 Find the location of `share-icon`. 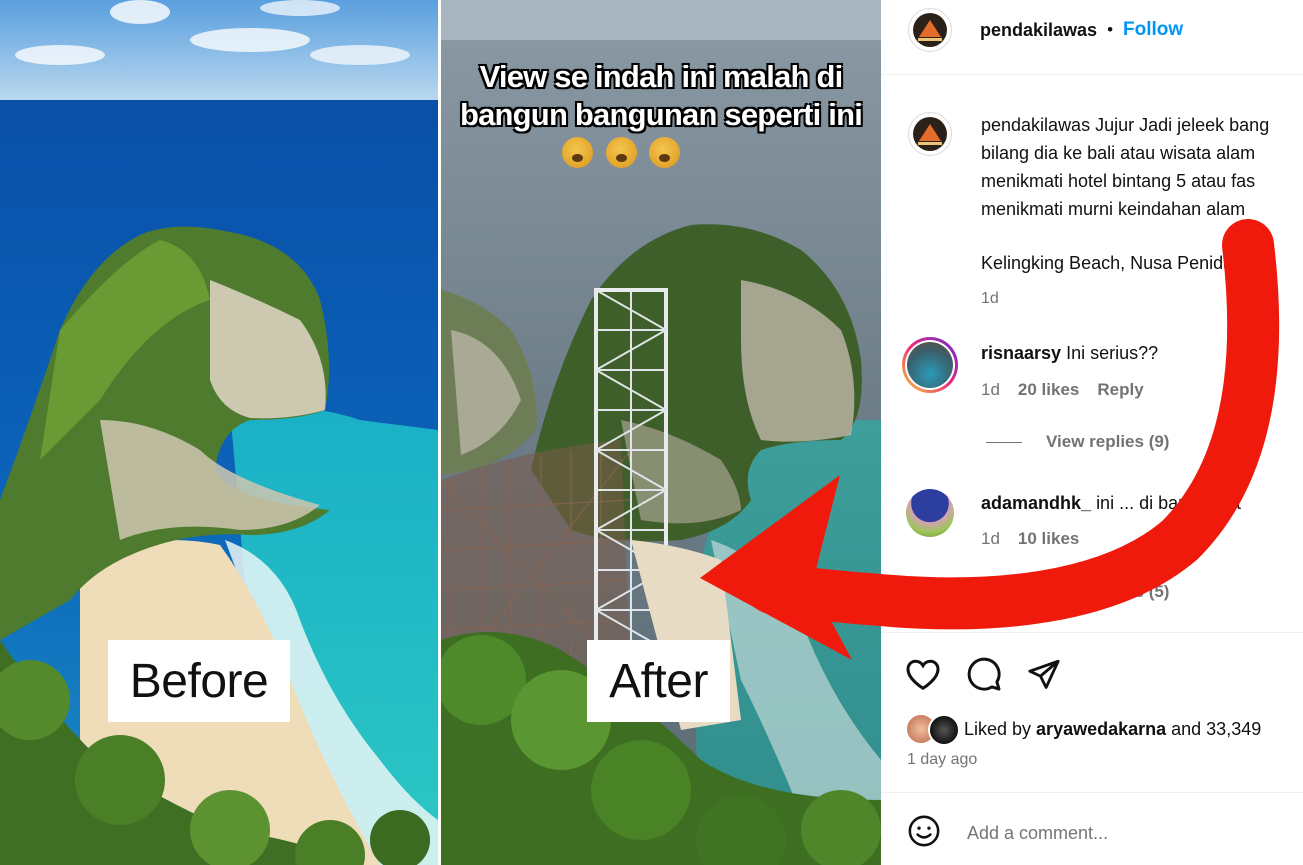

share-icon is located at coordinates (1044, 674).